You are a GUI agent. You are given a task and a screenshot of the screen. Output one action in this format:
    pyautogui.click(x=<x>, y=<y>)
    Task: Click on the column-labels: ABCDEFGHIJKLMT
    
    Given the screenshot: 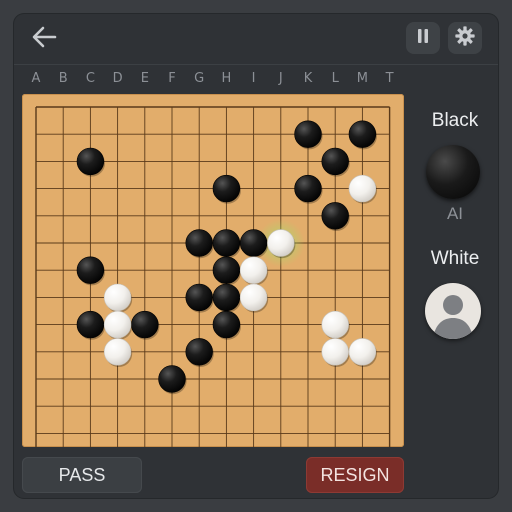 What is the action you would take?
    pyautogui.click(x=256, y=81)
    